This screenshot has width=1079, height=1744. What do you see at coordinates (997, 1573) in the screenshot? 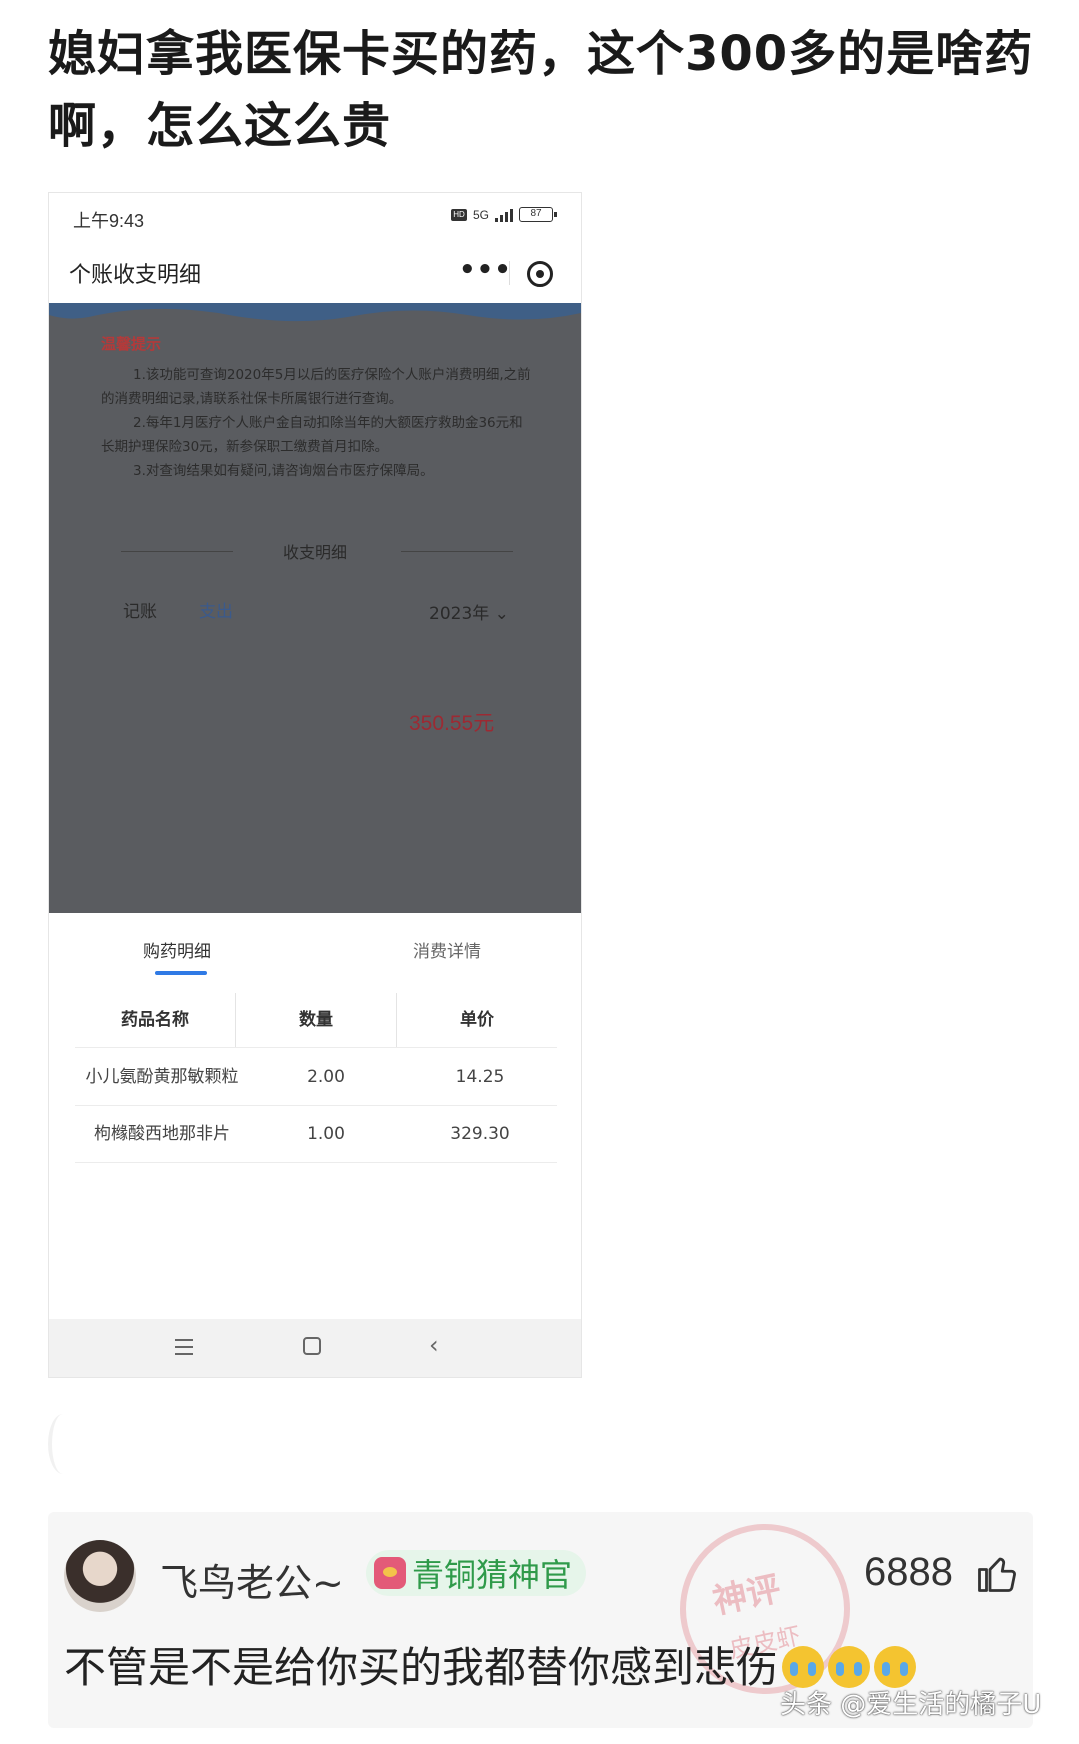
I see `thumbs-up-icon` at bounding box center [997, 1573].